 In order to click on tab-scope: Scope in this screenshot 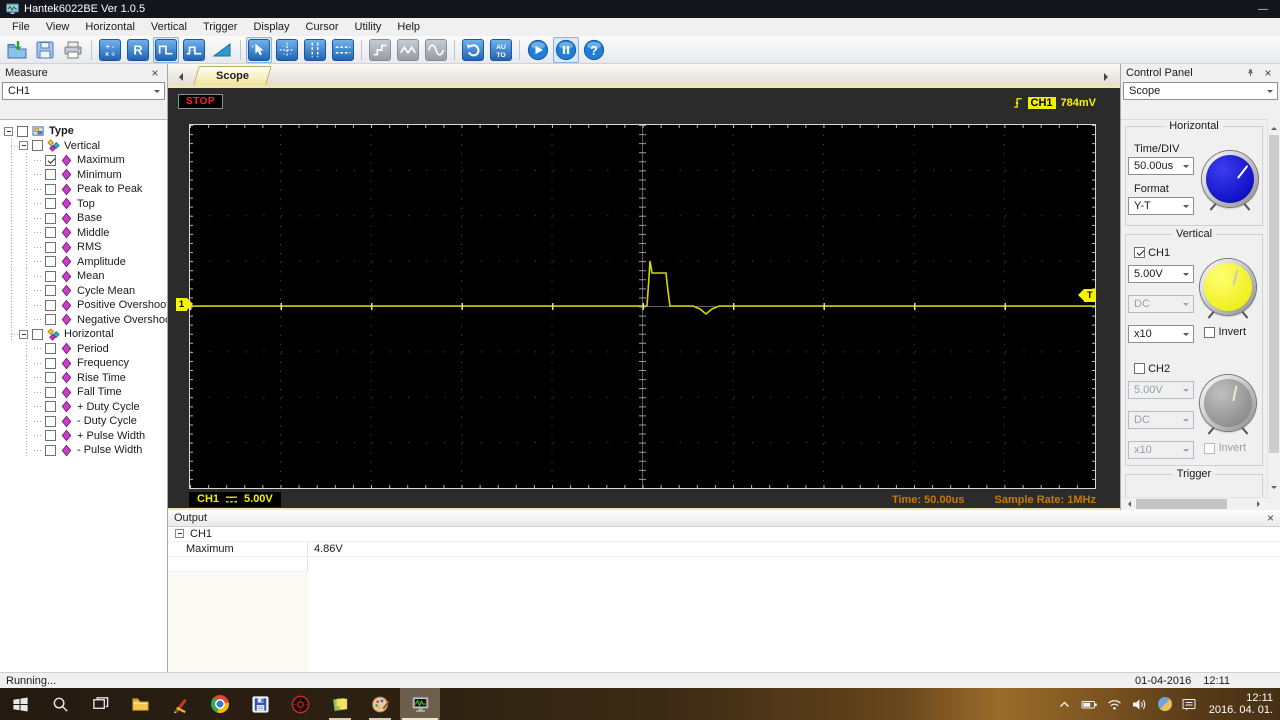, I will do `click(232, 75)`.